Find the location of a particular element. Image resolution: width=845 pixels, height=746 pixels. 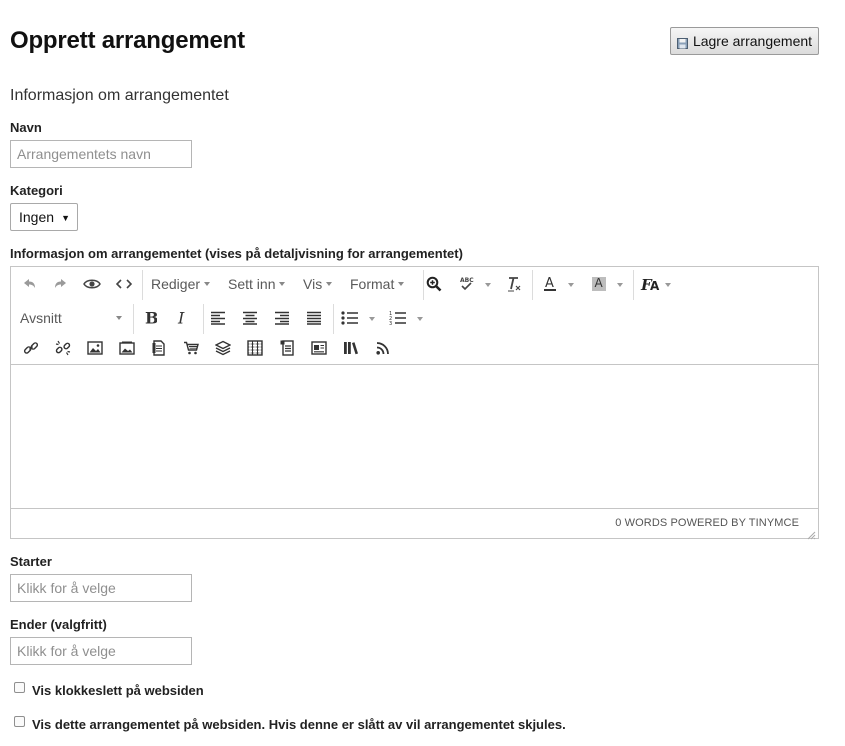

background-color-dropdown-icon is located at coordinates (620, 285).